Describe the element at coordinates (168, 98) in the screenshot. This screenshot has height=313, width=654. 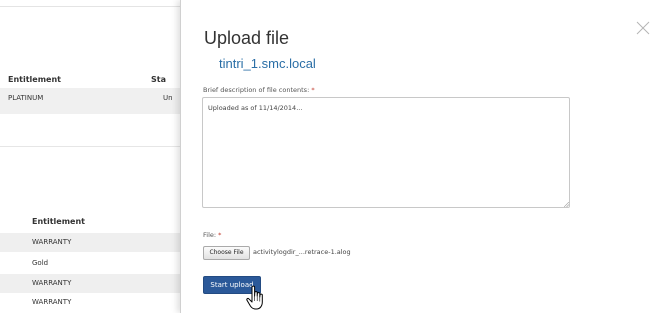
I see `cell-status: Un` at that location.